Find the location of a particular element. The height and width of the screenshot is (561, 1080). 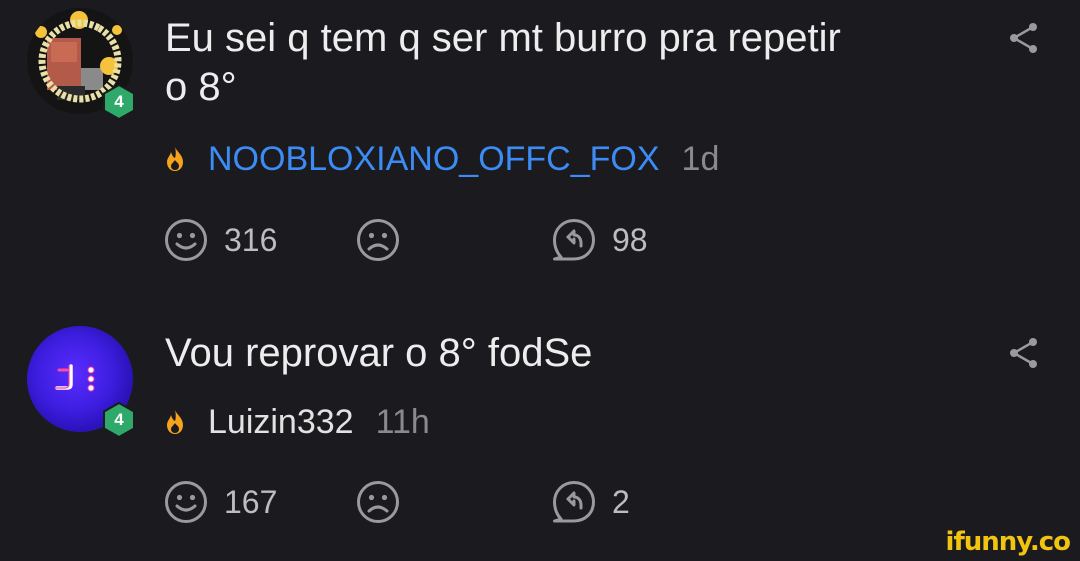

username: Luizin332 is located at coordinates (281, 422).